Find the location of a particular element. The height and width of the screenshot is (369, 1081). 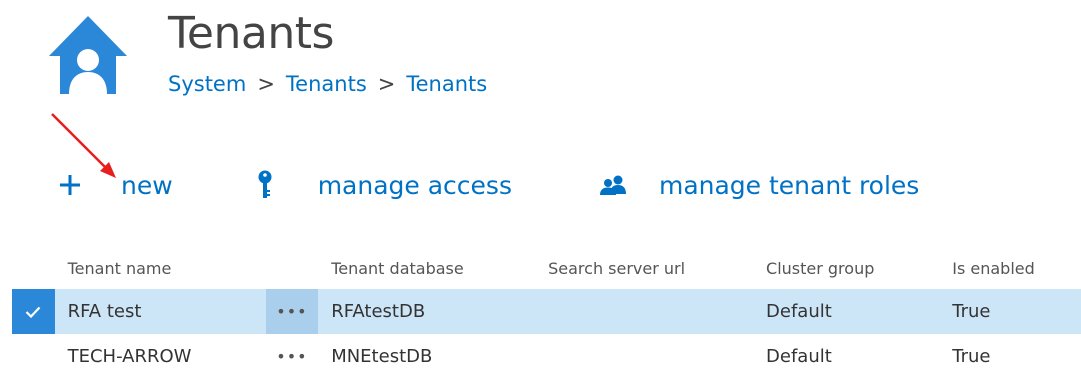

plus-icon is located at coordinates (70, 185).